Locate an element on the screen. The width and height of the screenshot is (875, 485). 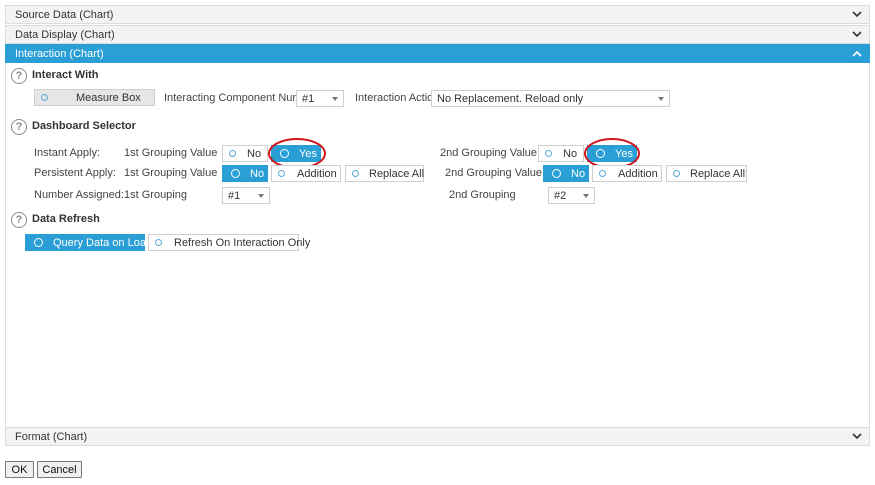
instant-second-yes-option: Yes is located at coordinates (612, 153).